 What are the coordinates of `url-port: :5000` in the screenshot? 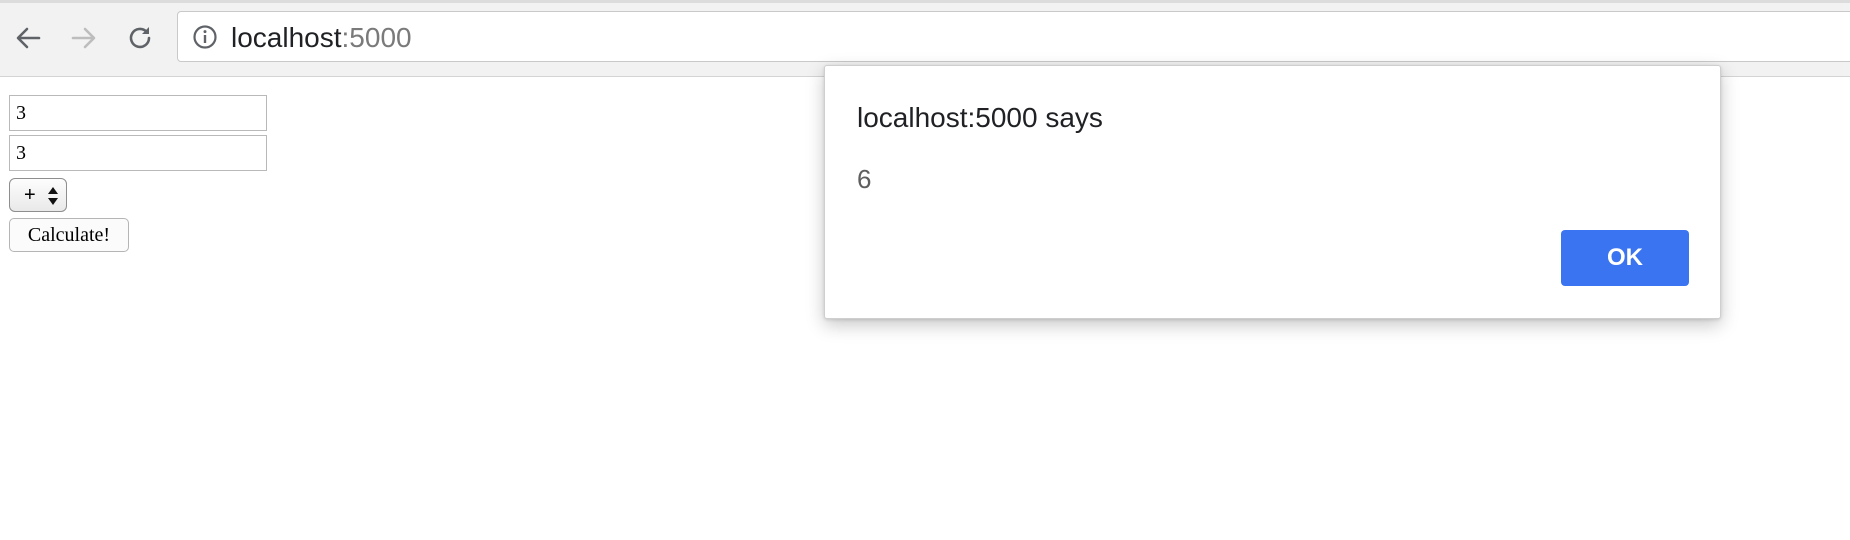 It's located at (376, 37).